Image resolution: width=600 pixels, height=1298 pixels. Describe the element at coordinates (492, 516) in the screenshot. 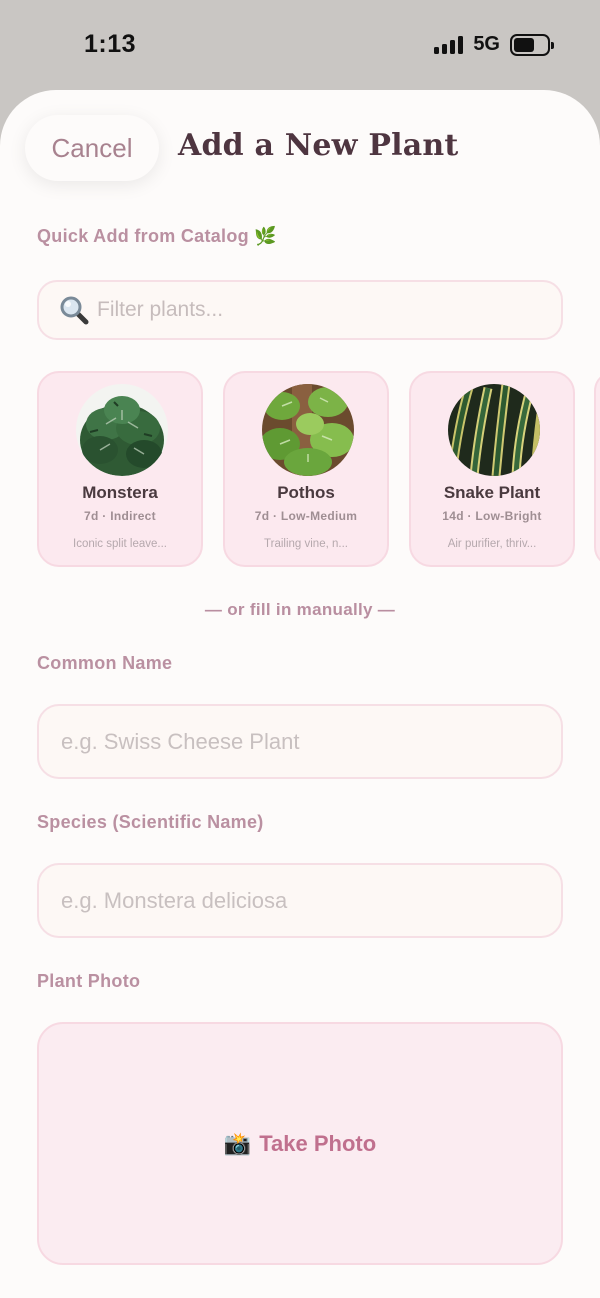

I see `plant-card-meta: 14d · Low-Bright` at that location.